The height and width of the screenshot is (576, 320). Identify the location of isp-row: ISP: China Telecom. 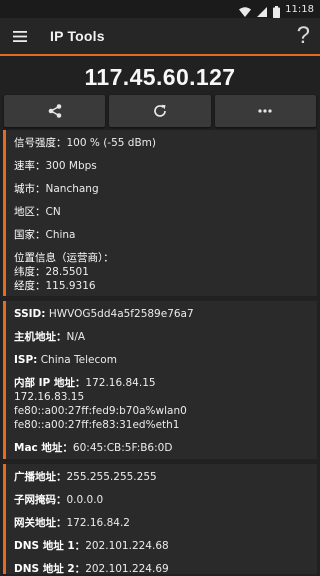
(161, 360).